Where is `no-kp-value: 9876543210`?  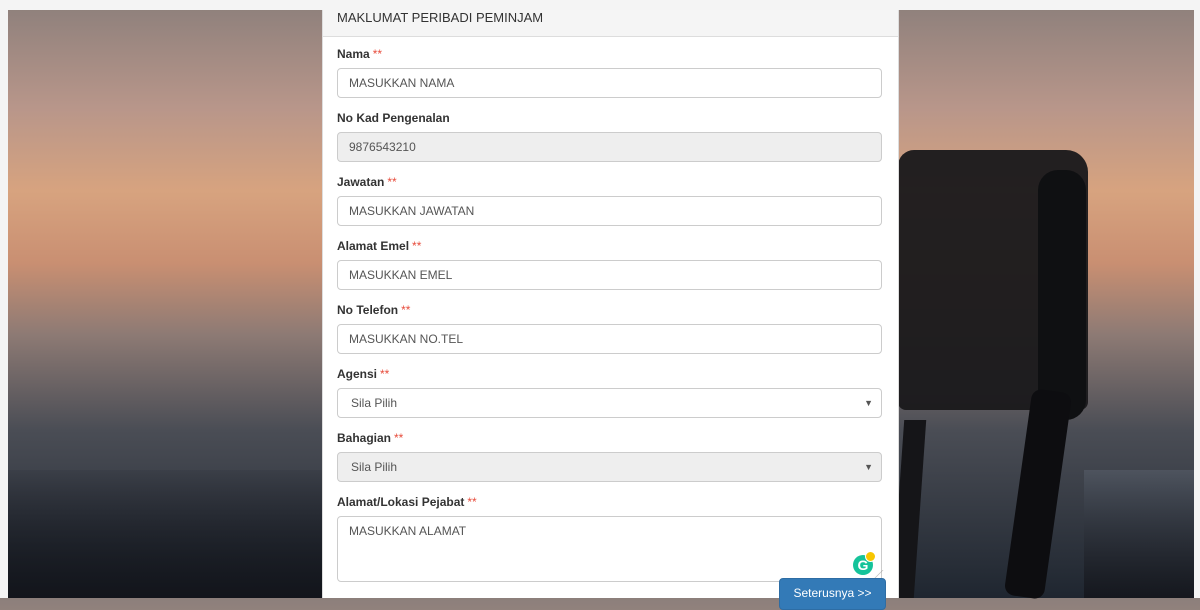 no-kp-value: 9876543210 is located at coordinates (382, 147).